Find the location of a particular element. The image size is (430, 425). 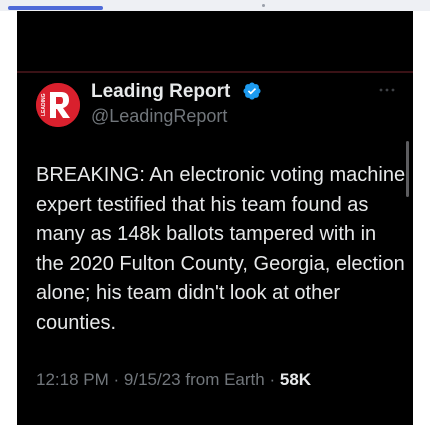

avatar: LEADING is located at coordinates (58, 105).